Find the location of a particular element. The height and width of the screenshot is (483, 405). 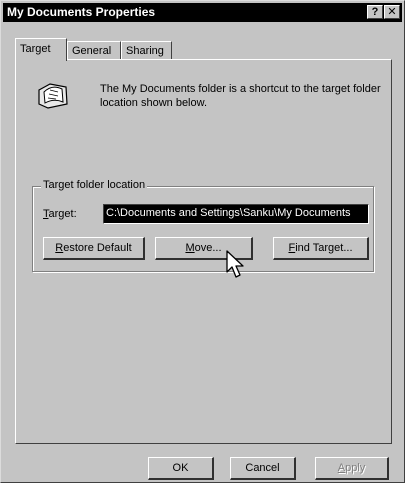

close-icon: ✕ is located at coordinates (392, 12).